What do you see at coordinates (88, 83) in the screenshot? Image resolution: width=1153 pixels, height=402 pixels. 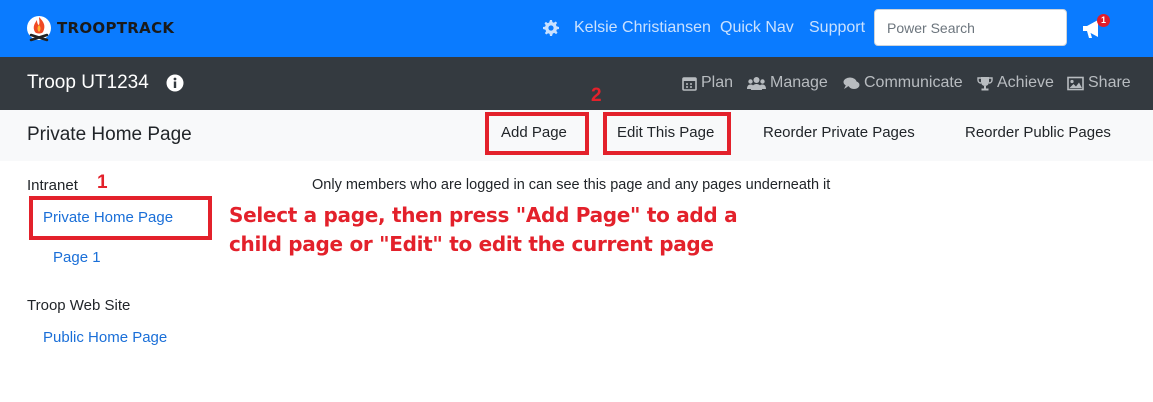 I see `troop-name: Troop UT1234` at bounding box center [88, 83].